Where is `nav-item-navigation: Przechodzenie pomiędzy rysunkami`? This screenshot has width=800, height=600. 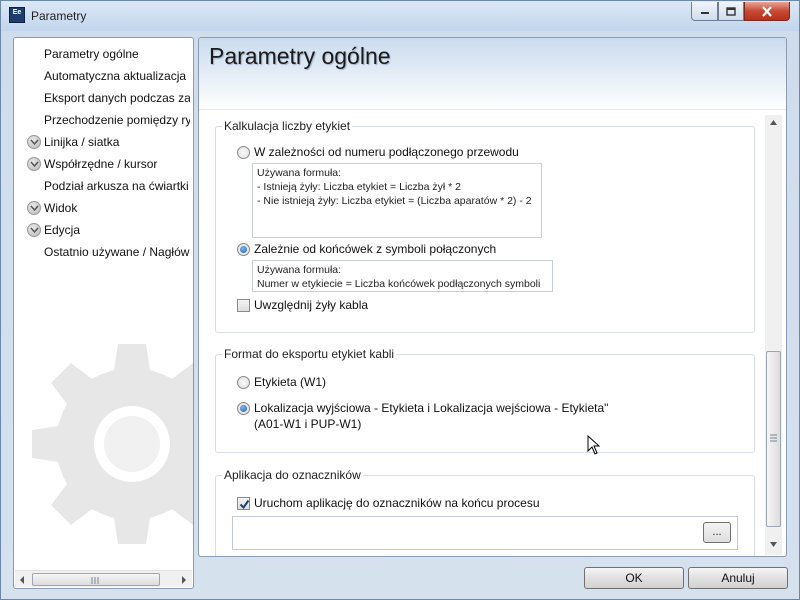
nav-item-navigation: Przechodzenie pomiędzy rysunkami is located at coordinates (103, 120).